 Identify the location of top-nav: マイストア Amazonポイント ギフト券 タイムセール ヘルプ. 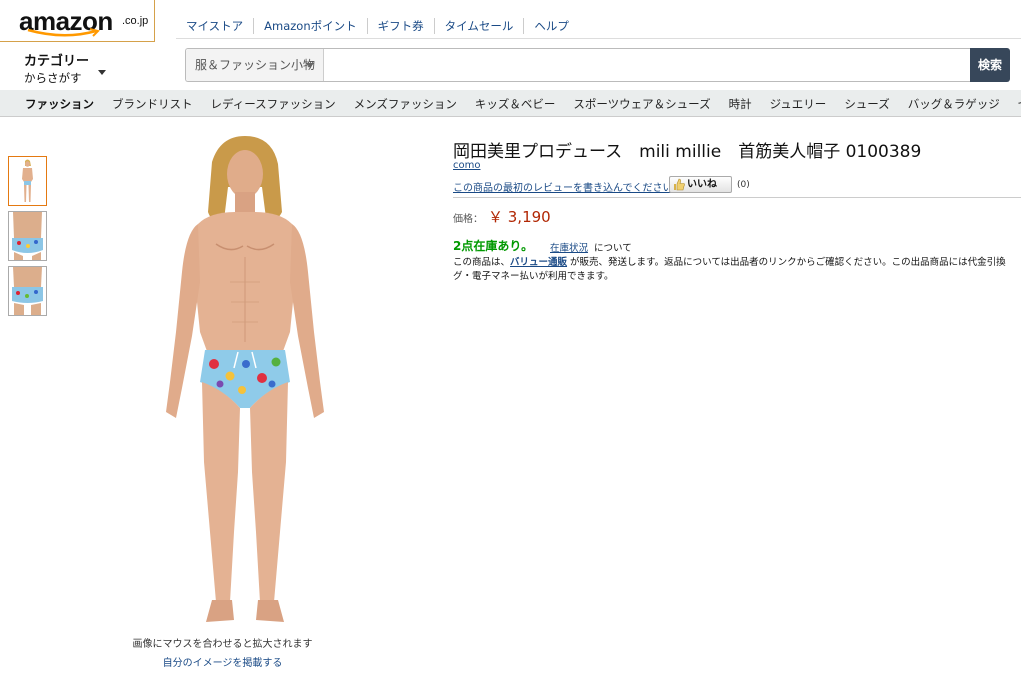
(377, 26).